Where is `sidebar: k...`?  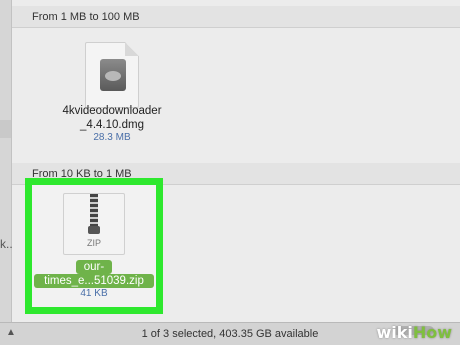
sidebar: k... is located at coordinates (8, 161).